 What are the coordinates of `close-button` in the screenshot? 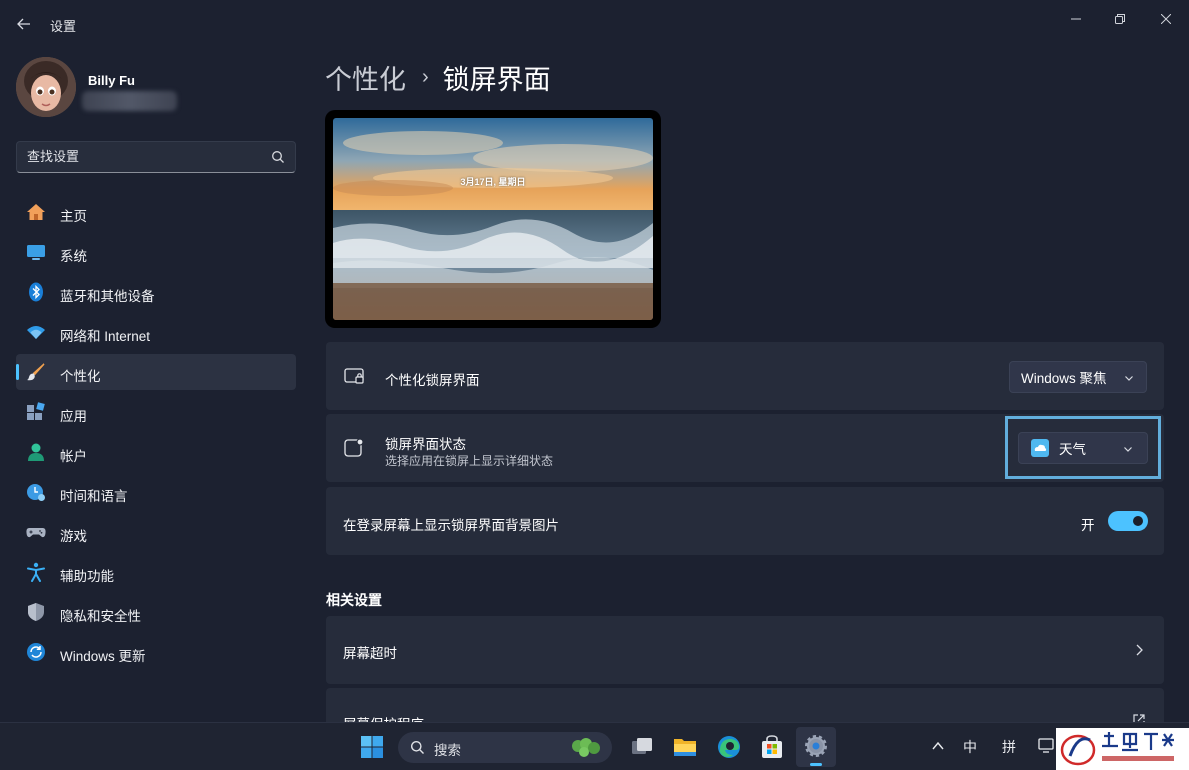 It's located at (1166, 19).